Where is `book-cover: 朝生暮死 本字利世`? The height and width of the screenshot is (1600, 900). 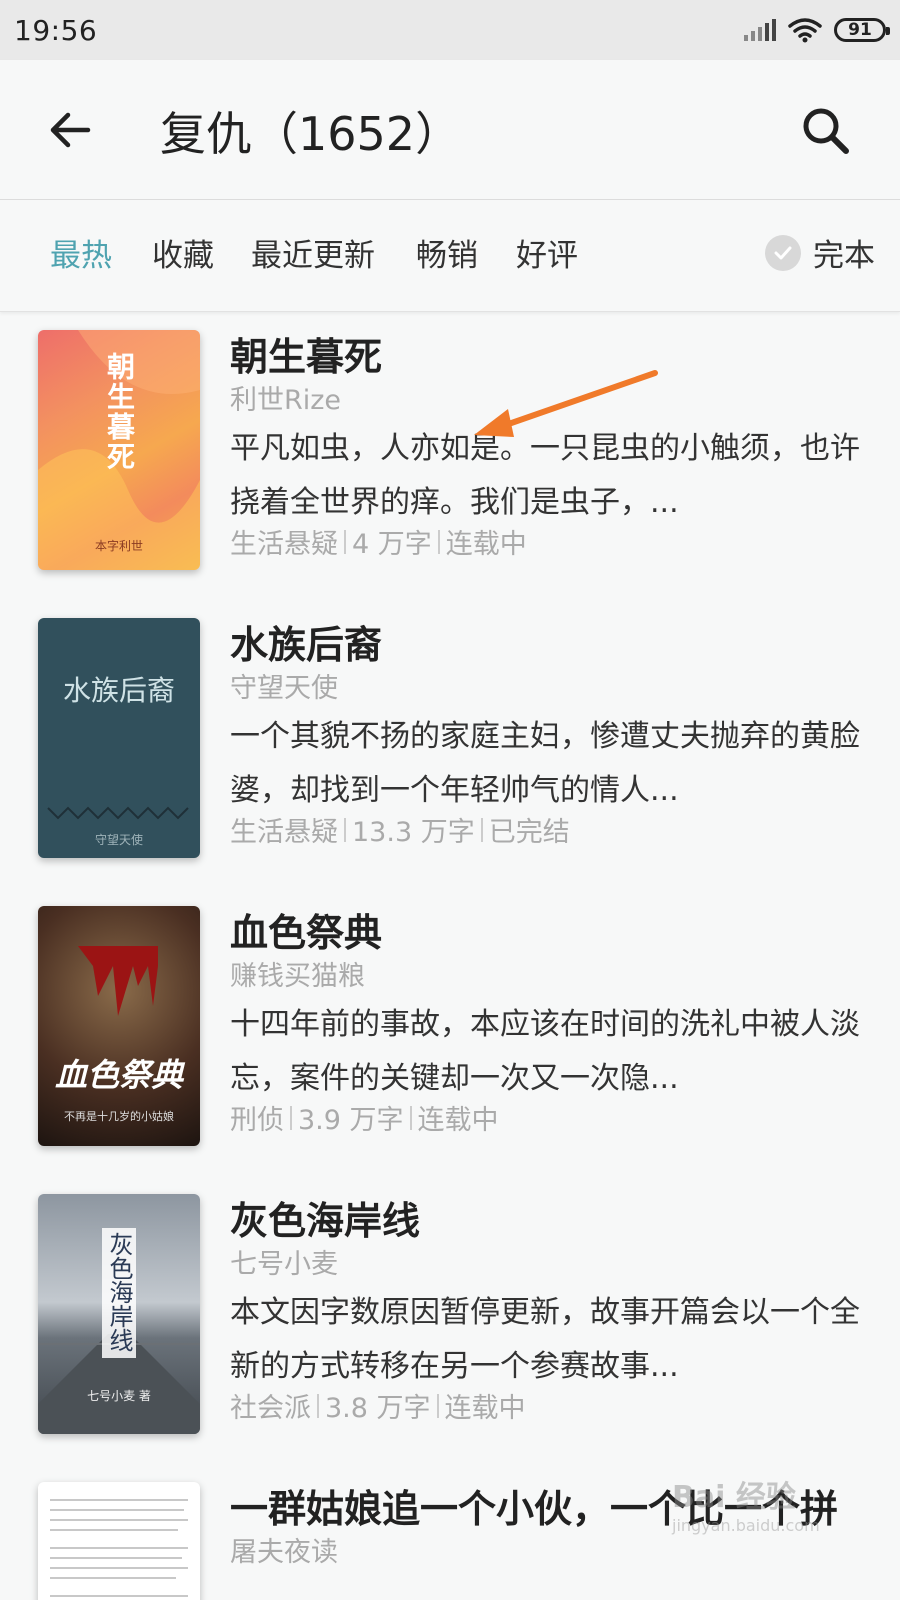 book-cover: 朝生暮死 本字利世 is located at coordinates (119, 450).